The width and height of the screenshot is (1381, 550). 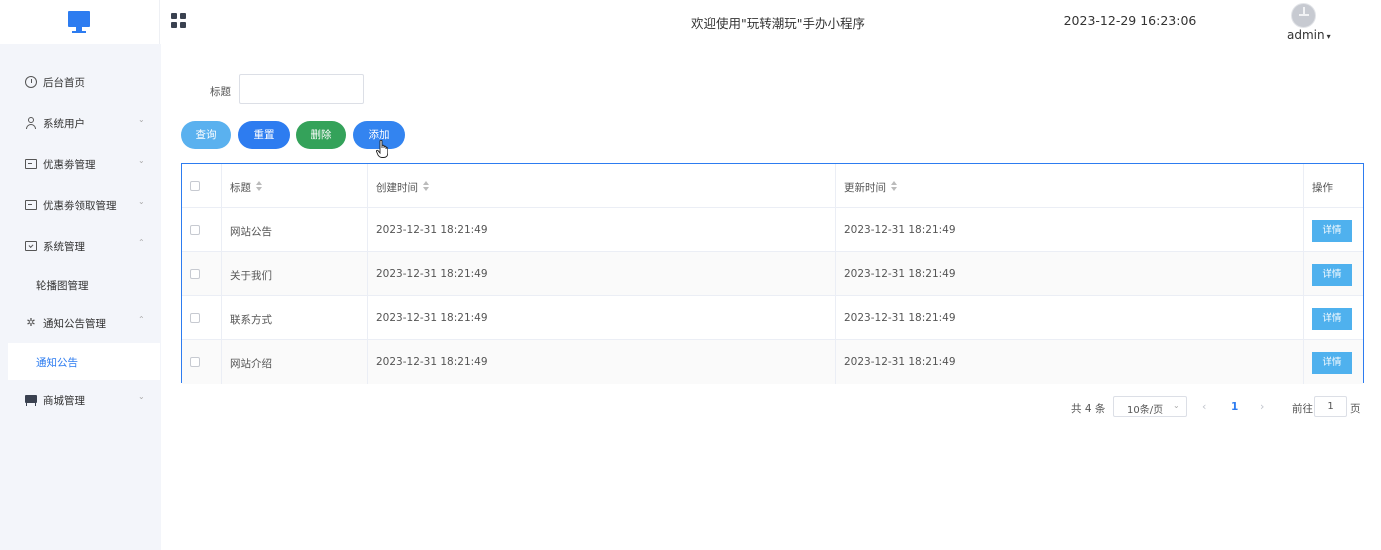 What do you see at coordinates (31, 82) in the screenshot?
I see `clock-icon` at bounding box center [31, 82].